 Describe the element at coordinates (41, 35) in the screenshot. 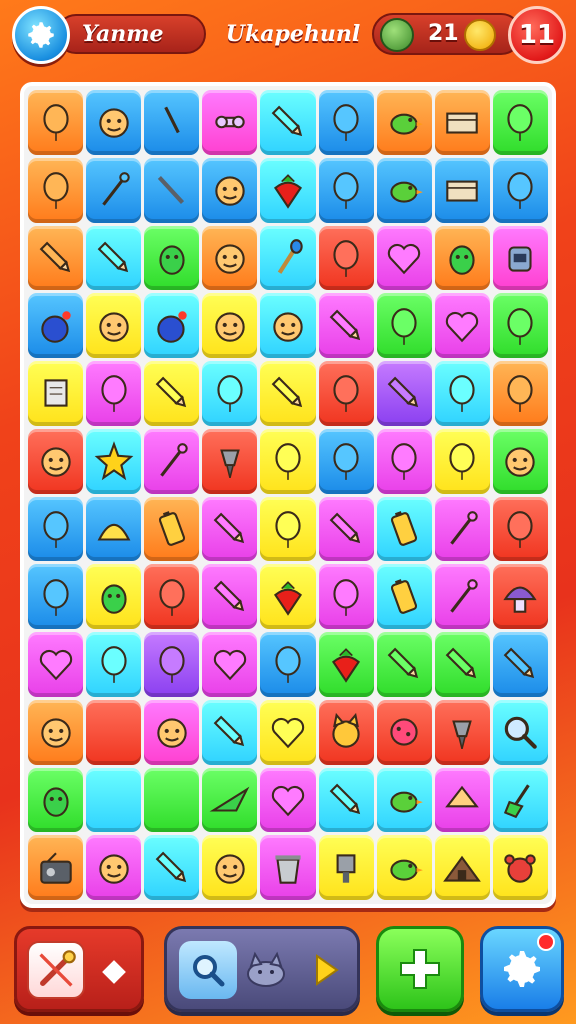

I see `settings-button` at that location.